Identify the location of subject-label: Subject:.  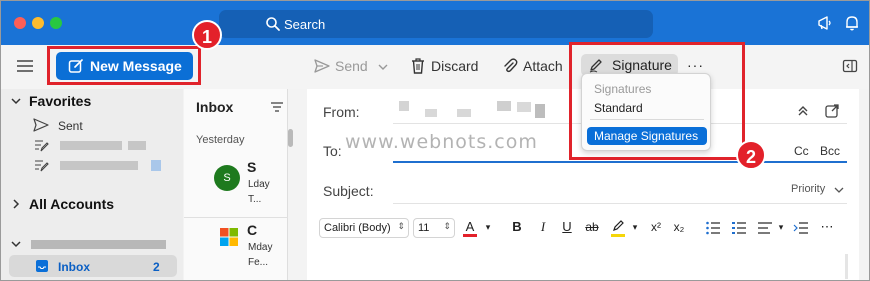
(348, 191).